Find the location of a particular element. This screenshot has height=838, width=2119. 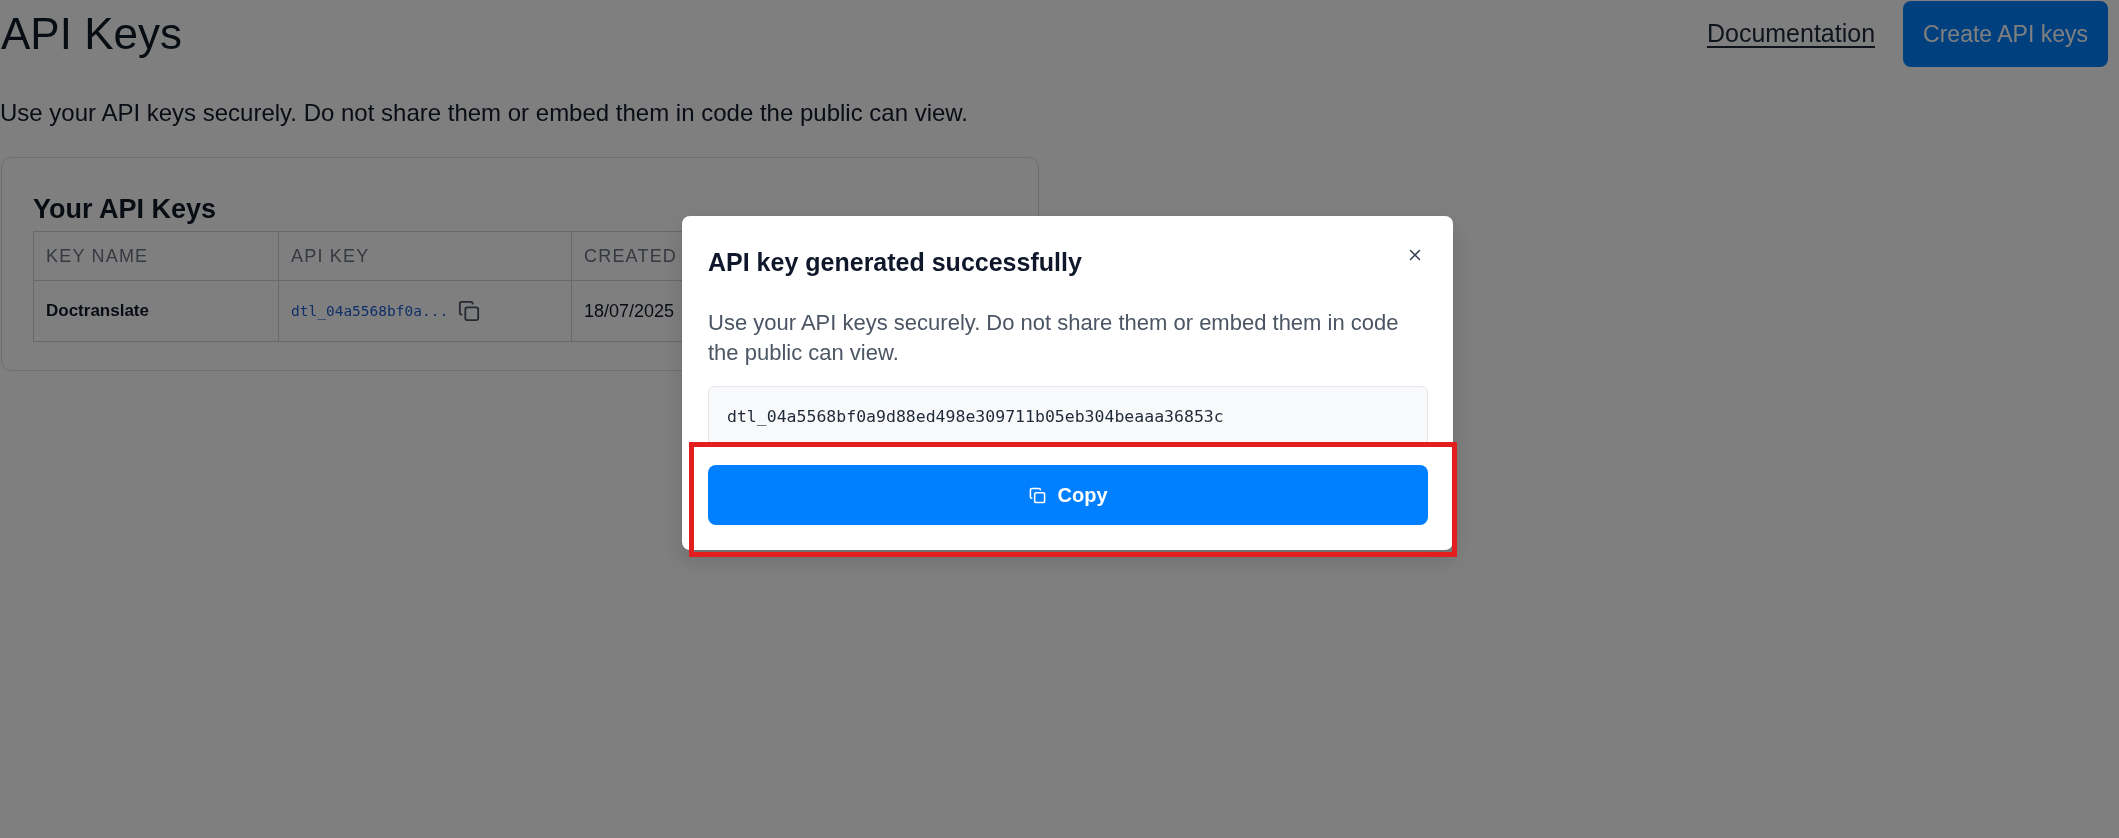

page-title: API Keys is located at coordinates (91, 33).